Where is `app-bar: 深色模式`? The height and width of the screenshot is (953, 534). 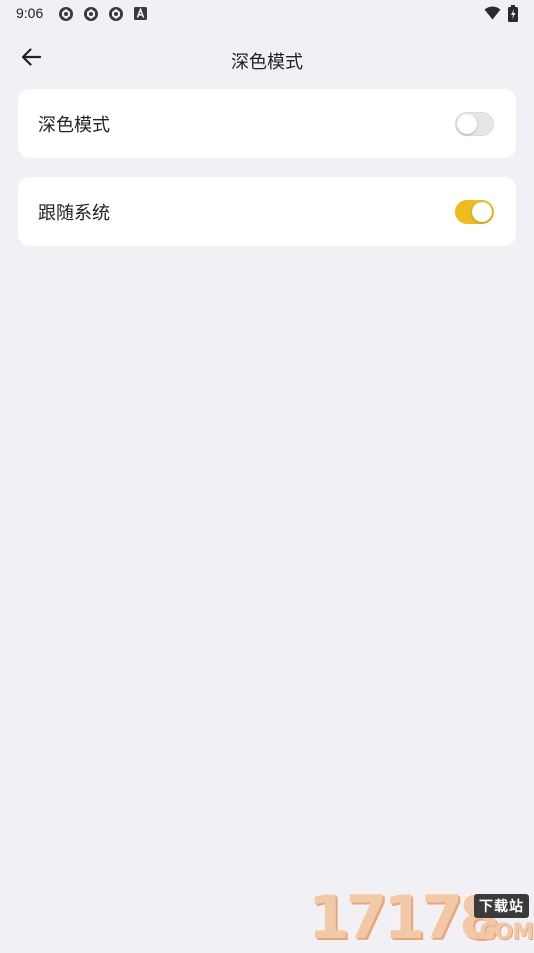
app-bar: 深色模式 is located at coordinates (267, 59).